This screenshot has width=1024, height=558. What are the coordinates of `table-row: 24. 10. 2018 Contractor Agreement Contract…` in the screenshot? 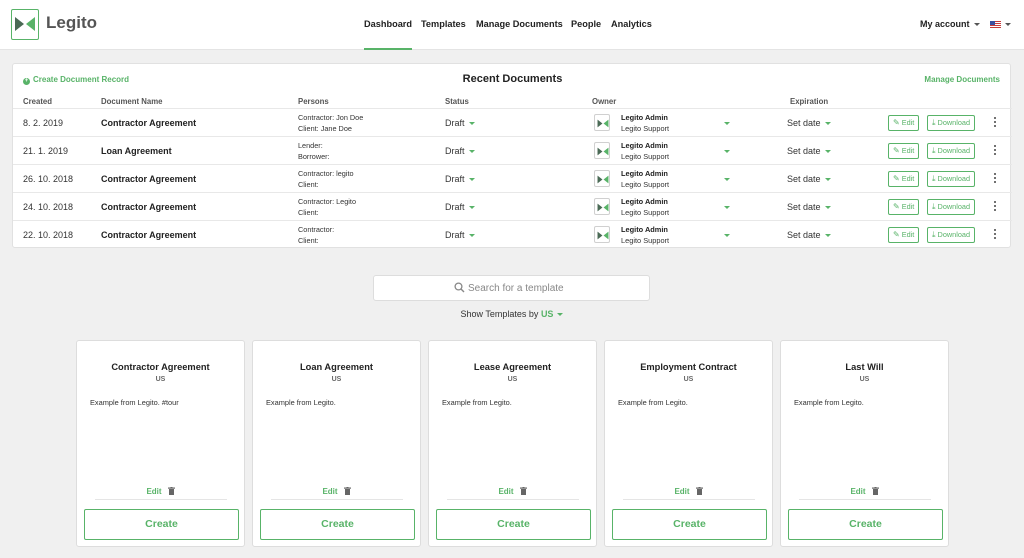 It's located at (512, 206).